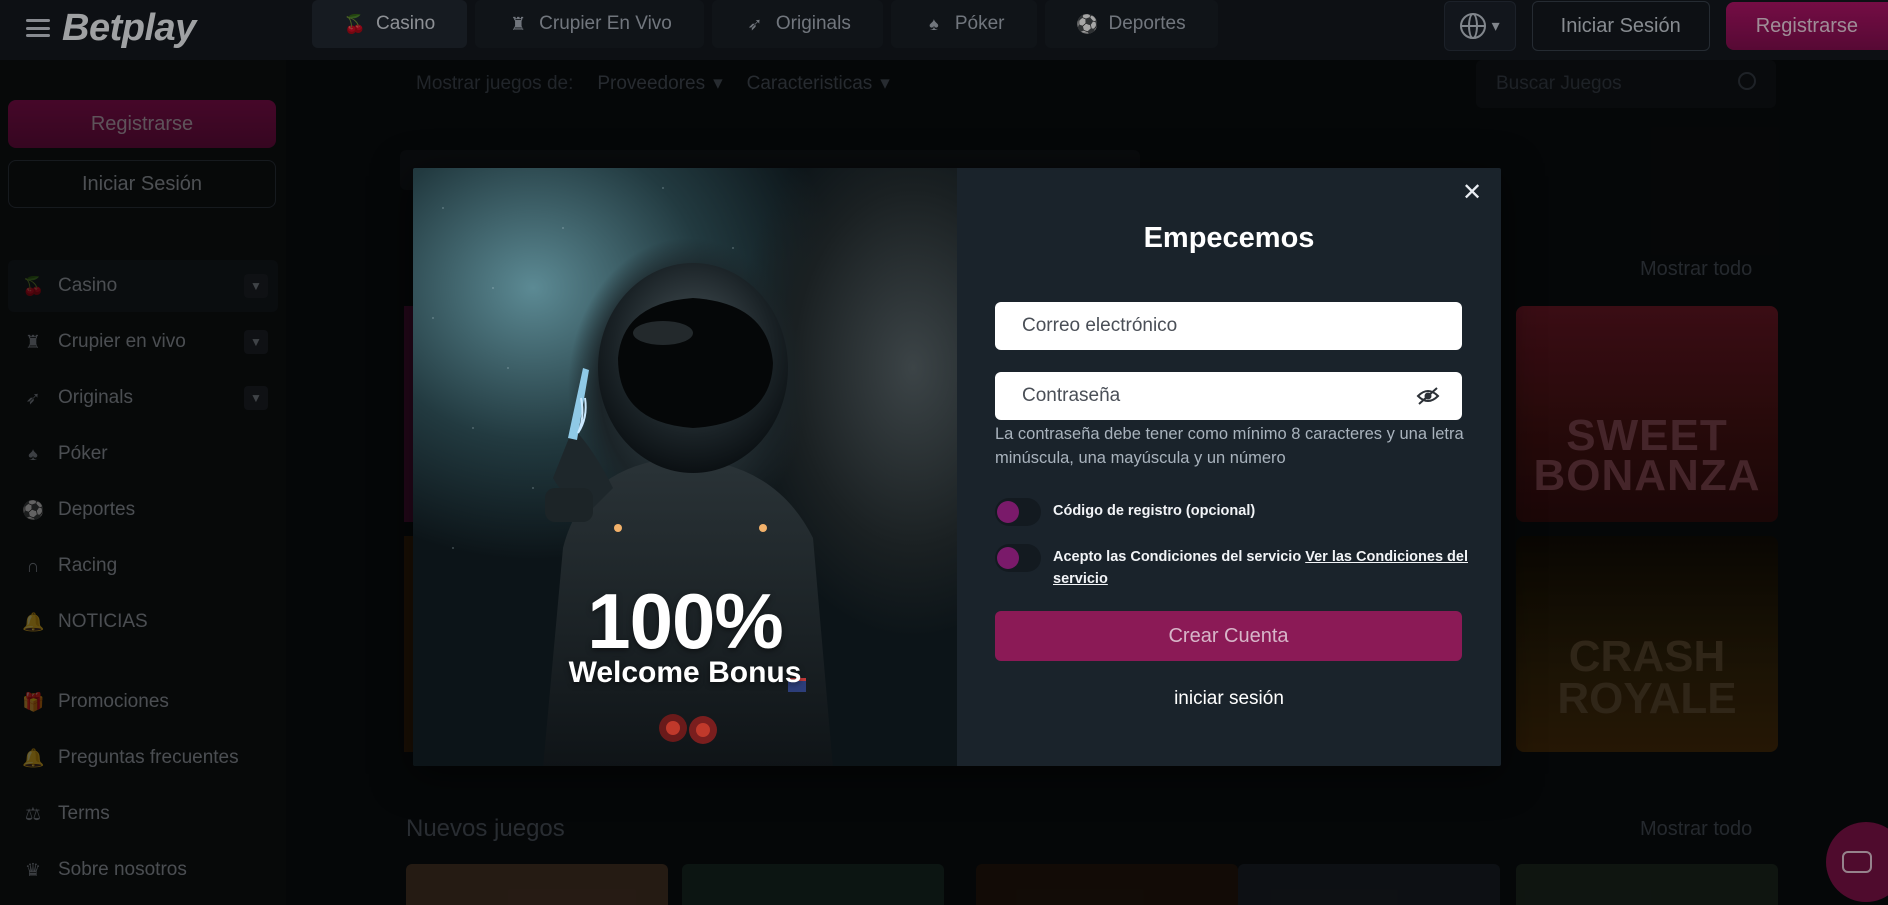 This screenshot has height=905, width=1888. What do you see at coordinates (1428, 396) in the screenshot?
I see `eye-off-icon` at bounding box center [1428, 396].